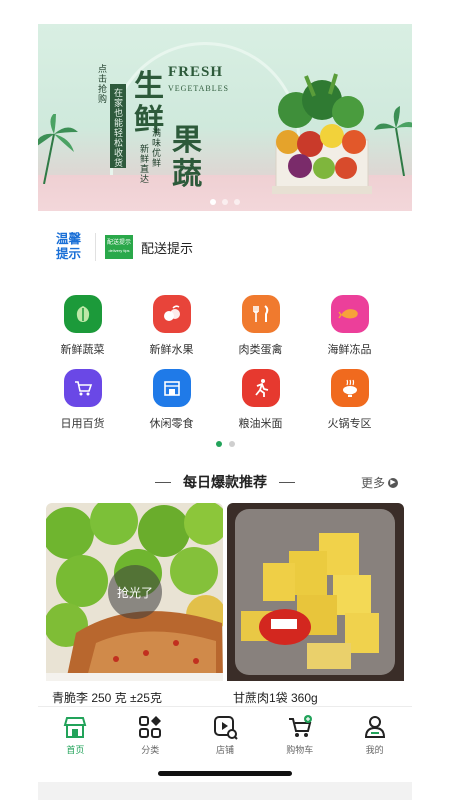 This screenshot has height=800, width=450. Describe the element at coordinates (315, 592) in the screenshot. I see `product-image-sugarcane` at that location.